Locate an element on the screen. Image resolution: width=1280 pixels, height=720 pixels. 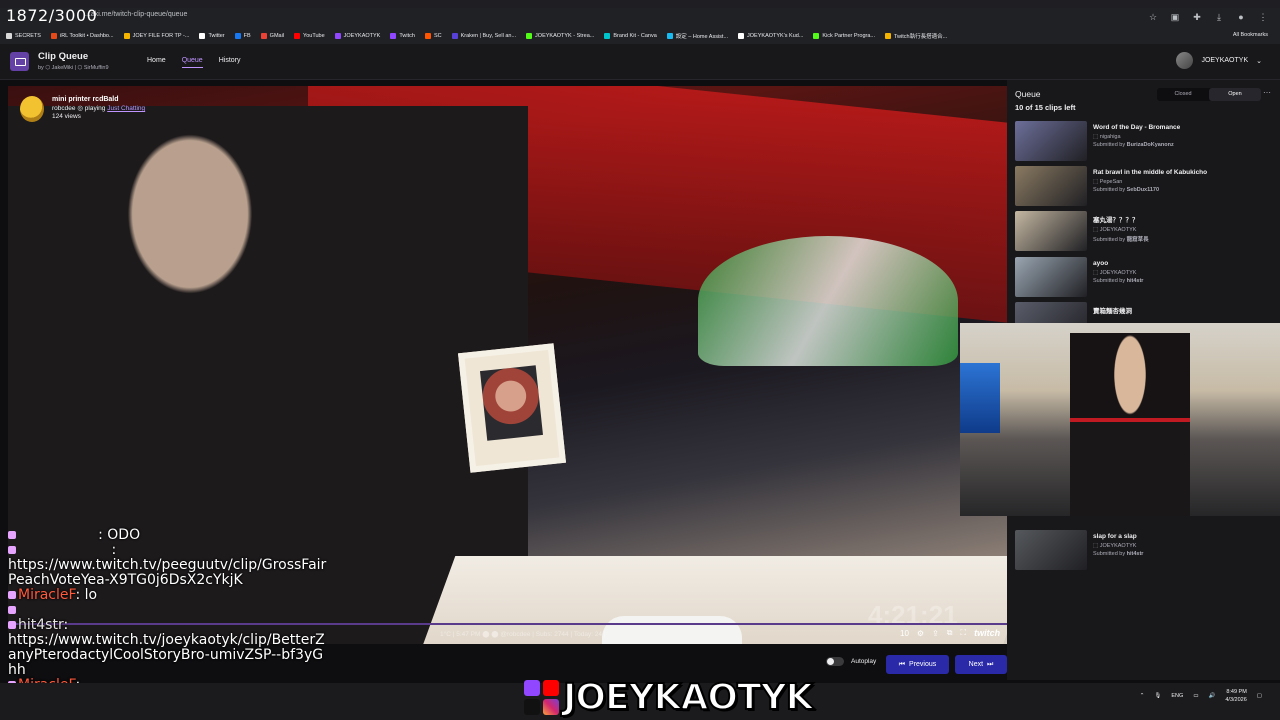
clock: 8:49 PM 4/3/2026 is located at coordinates (1235, 696).